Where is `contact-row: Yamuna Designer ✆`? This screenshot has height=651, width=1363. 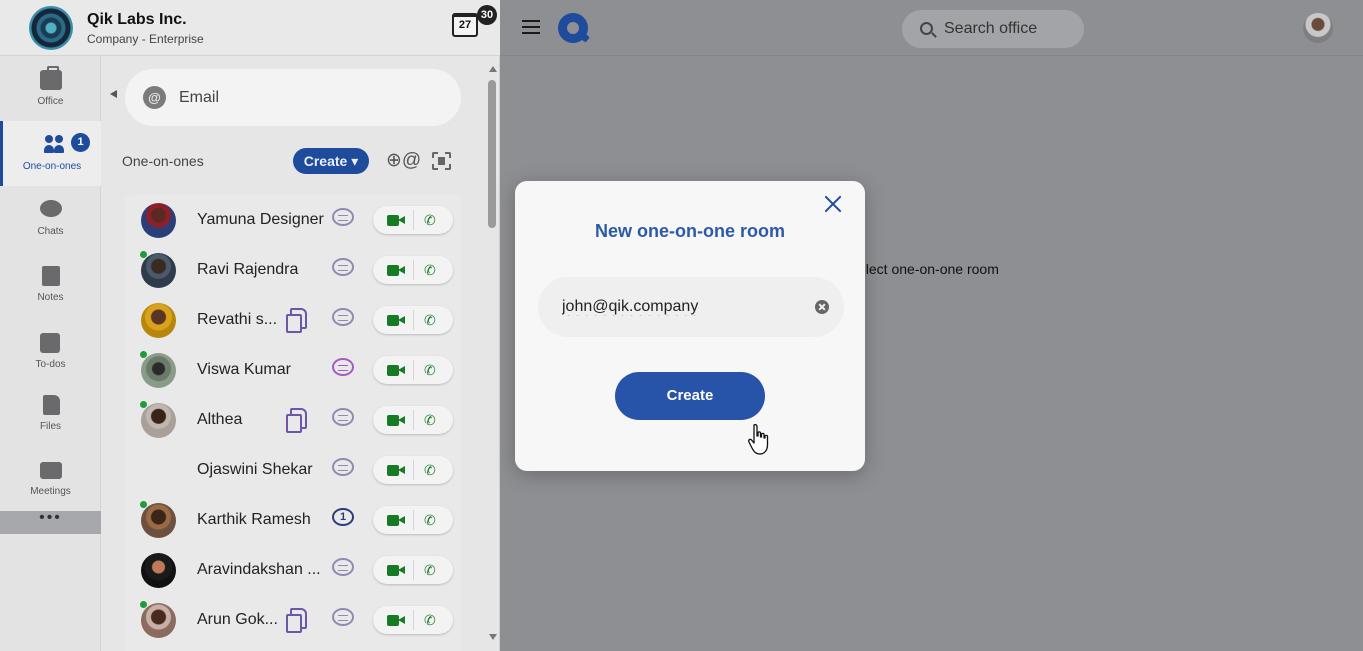
contact-row: Yamuna Designer ✆ is located at coordinates (293, 220).